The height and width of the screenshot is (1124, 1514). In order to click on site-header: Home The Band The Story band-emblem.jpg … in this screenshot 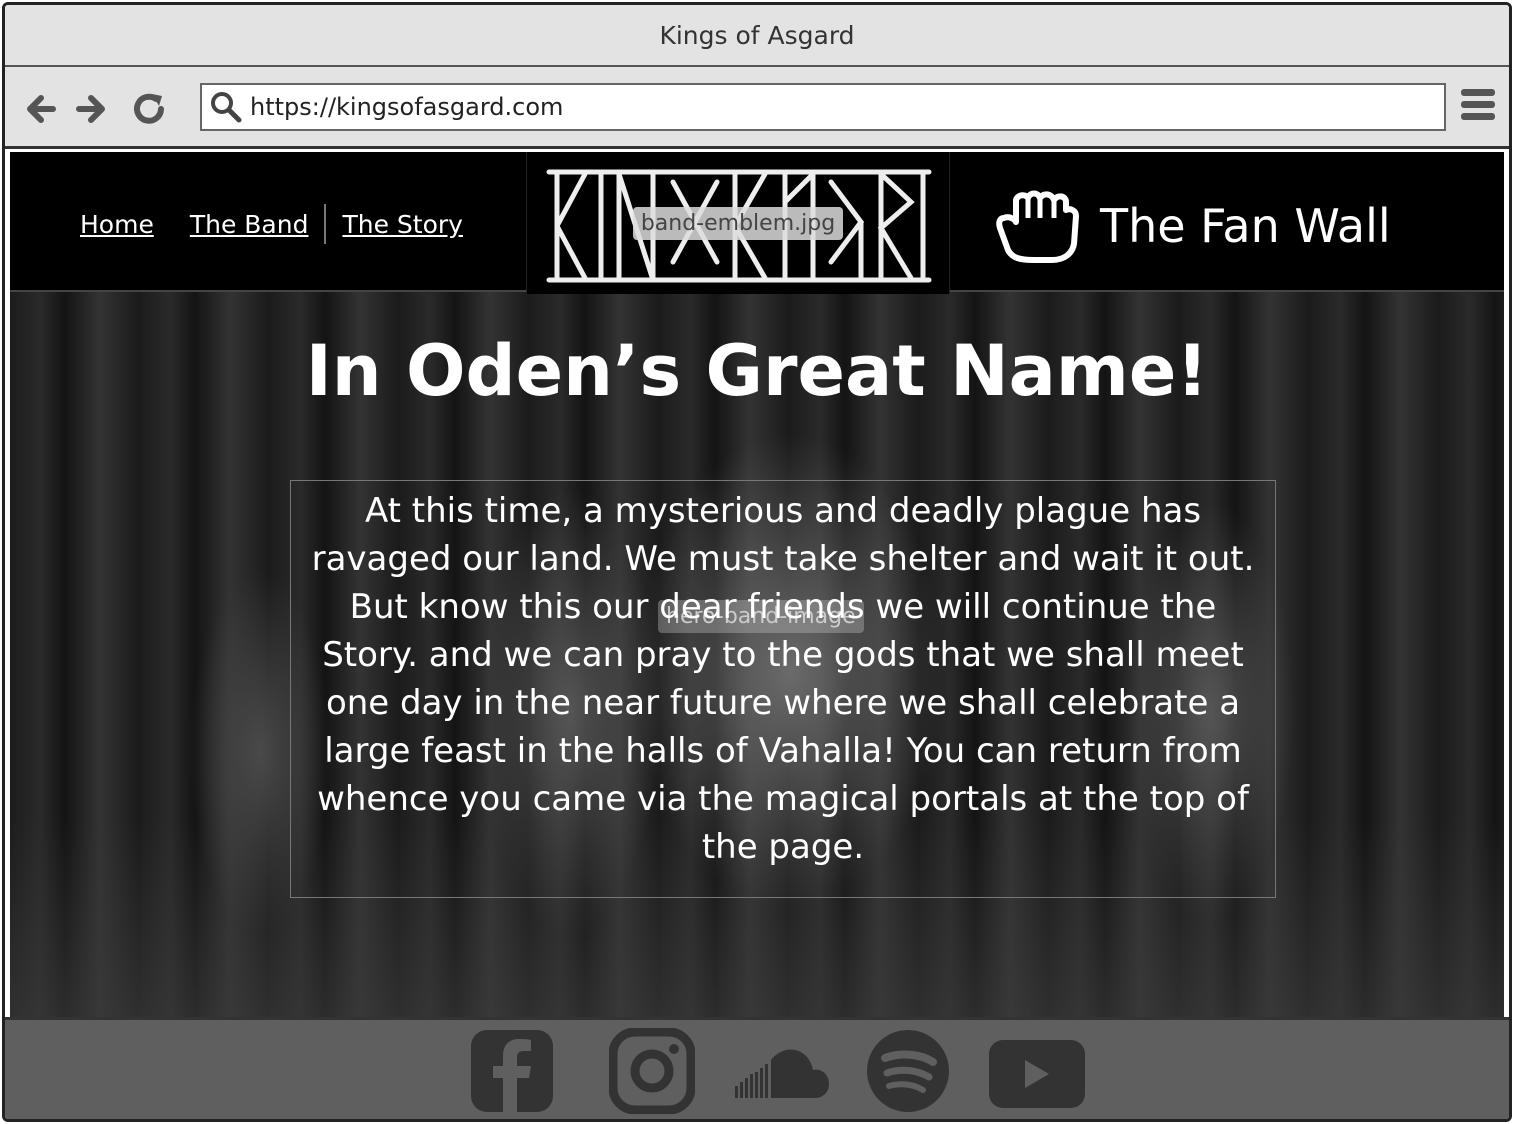, I will do `click(757, 223)`.